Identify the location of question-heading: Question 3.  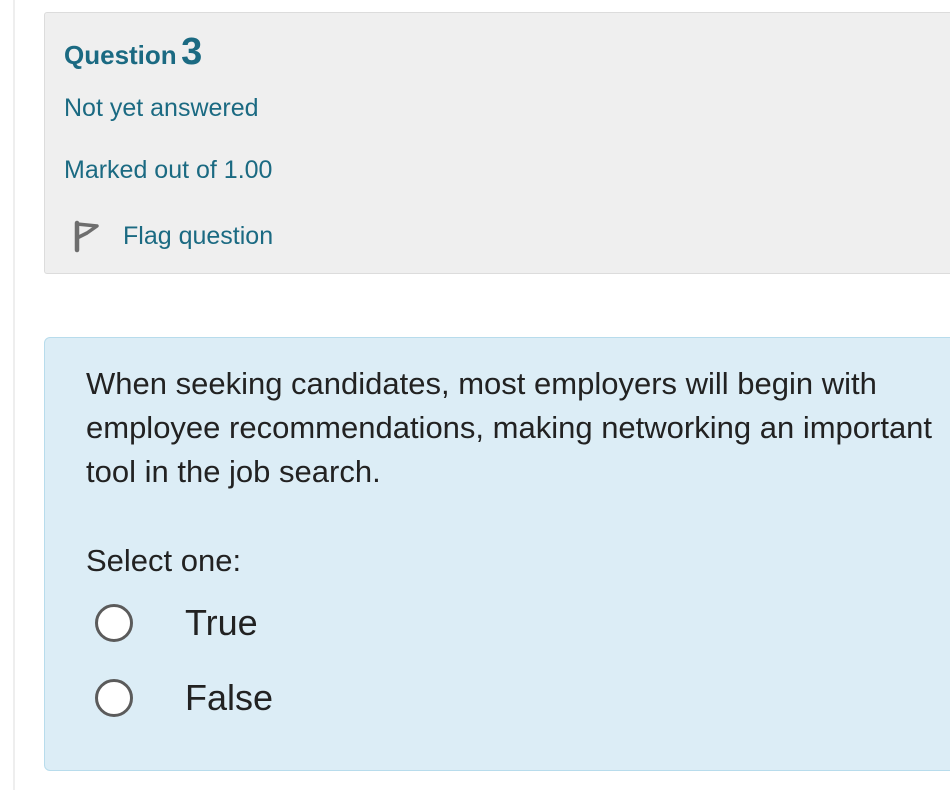
(133, 52).